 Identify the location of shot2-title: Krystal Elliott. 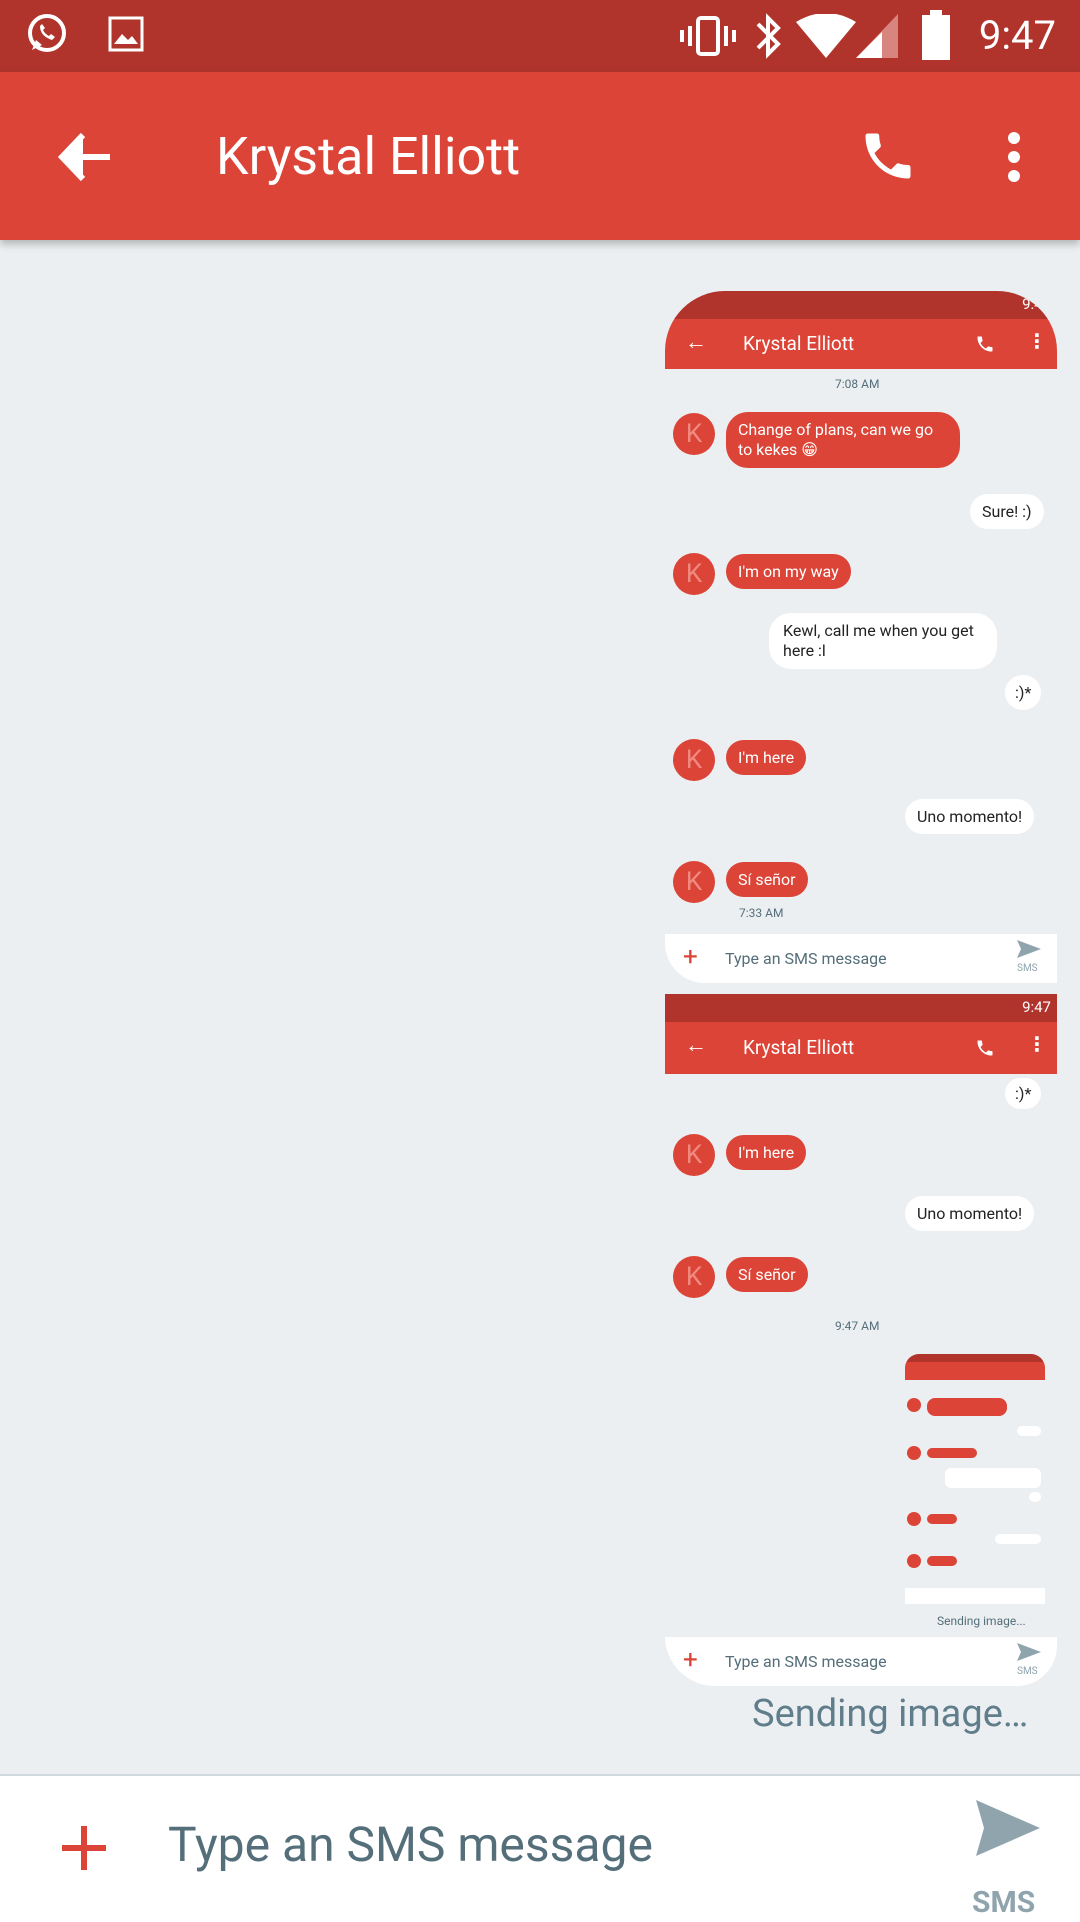
(799, 1047).